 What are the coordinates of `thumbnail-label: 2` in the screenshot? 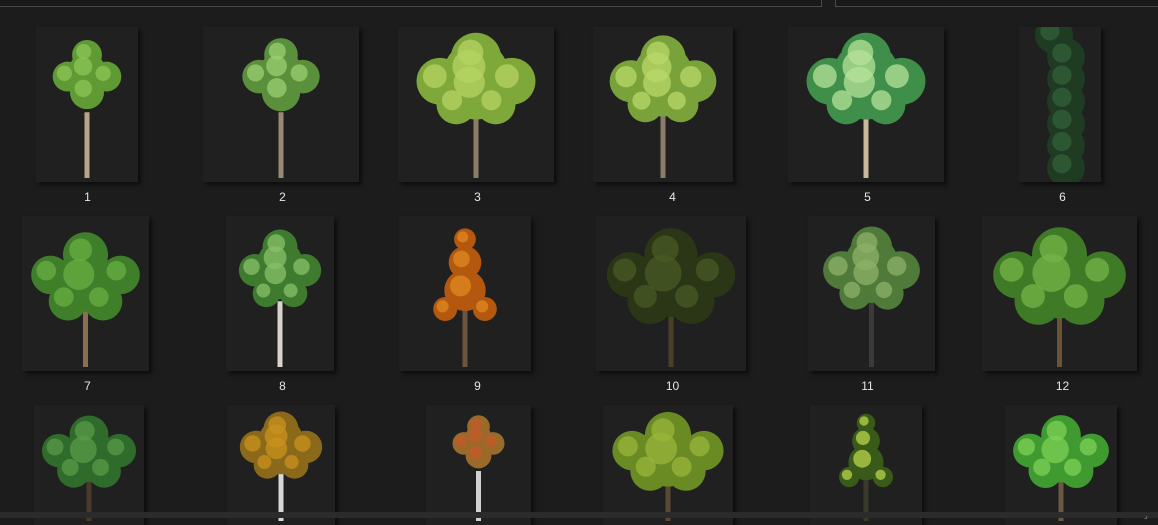 It's located at (282, 197).